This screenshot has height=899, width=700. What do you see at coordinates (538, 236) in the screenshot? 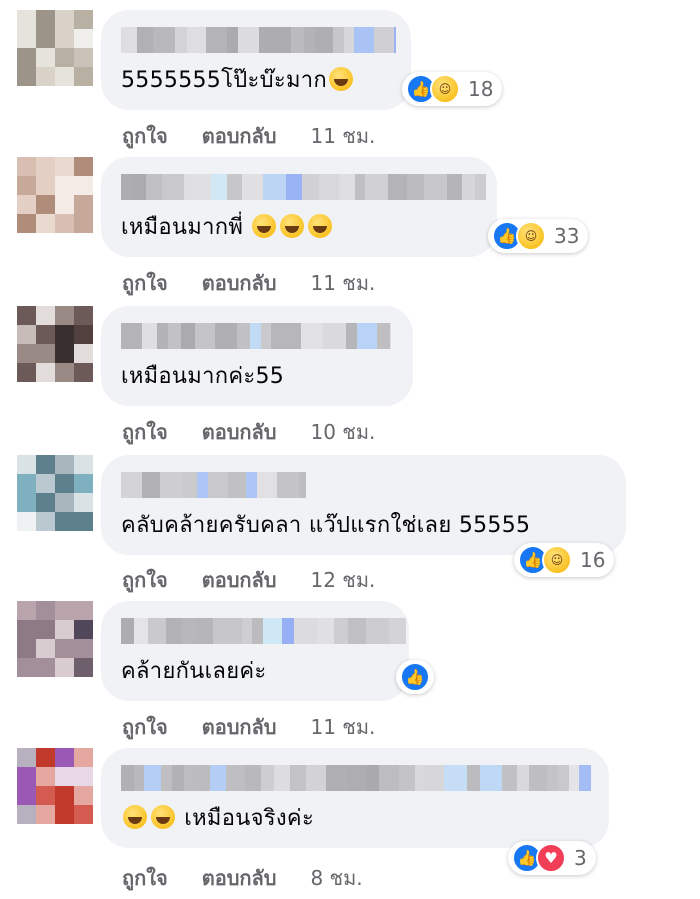
I see `reaction-summary: 👍 ☺ 33` at bounding box center [538, 236].